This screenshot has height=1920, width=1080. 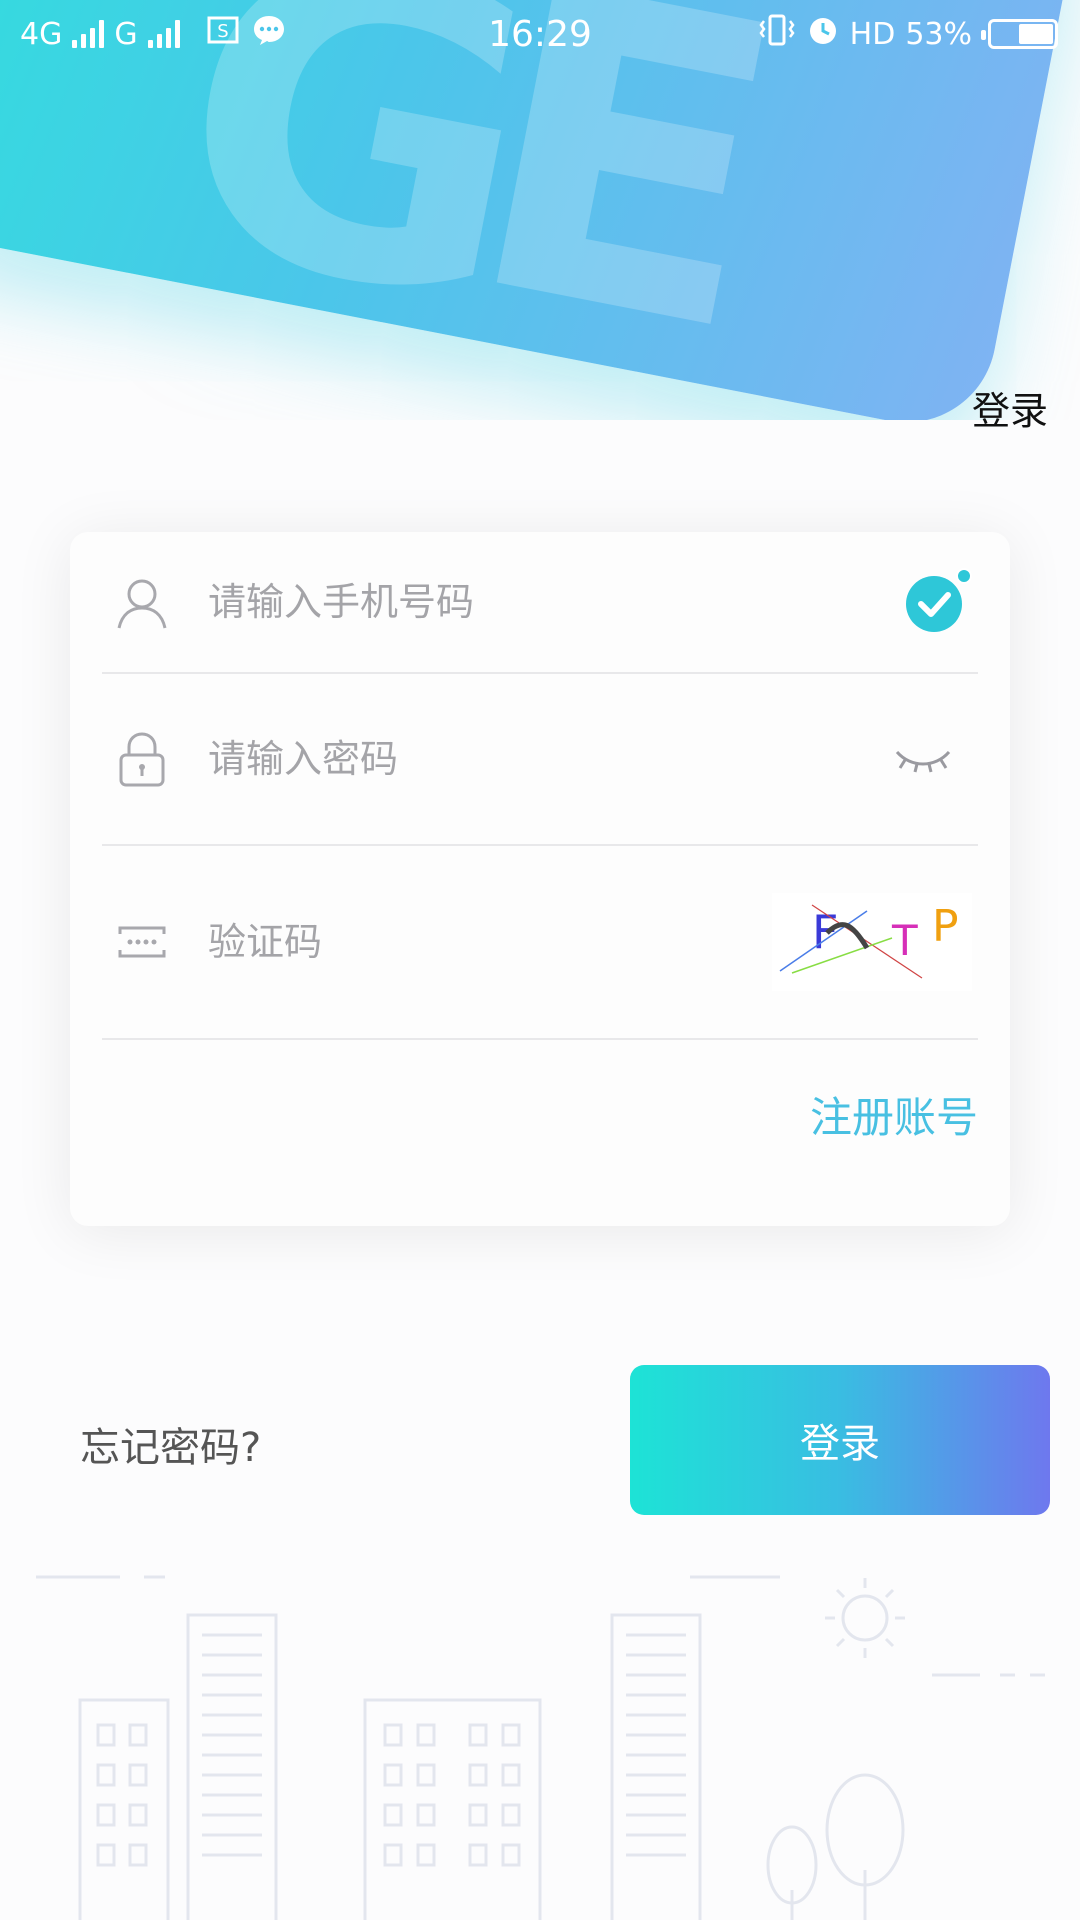 What do you see at coordinates (1019, 34) in the screenshot?
I see `battery-icon` at bounding box center [1019, 34].